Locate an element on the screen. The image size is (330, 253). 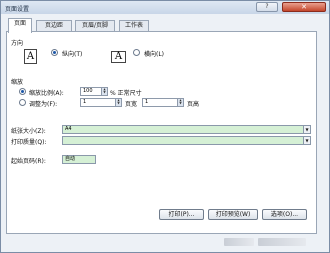
title-bar: 页面设置 ? ✕ is located at coordinates (165, 7).